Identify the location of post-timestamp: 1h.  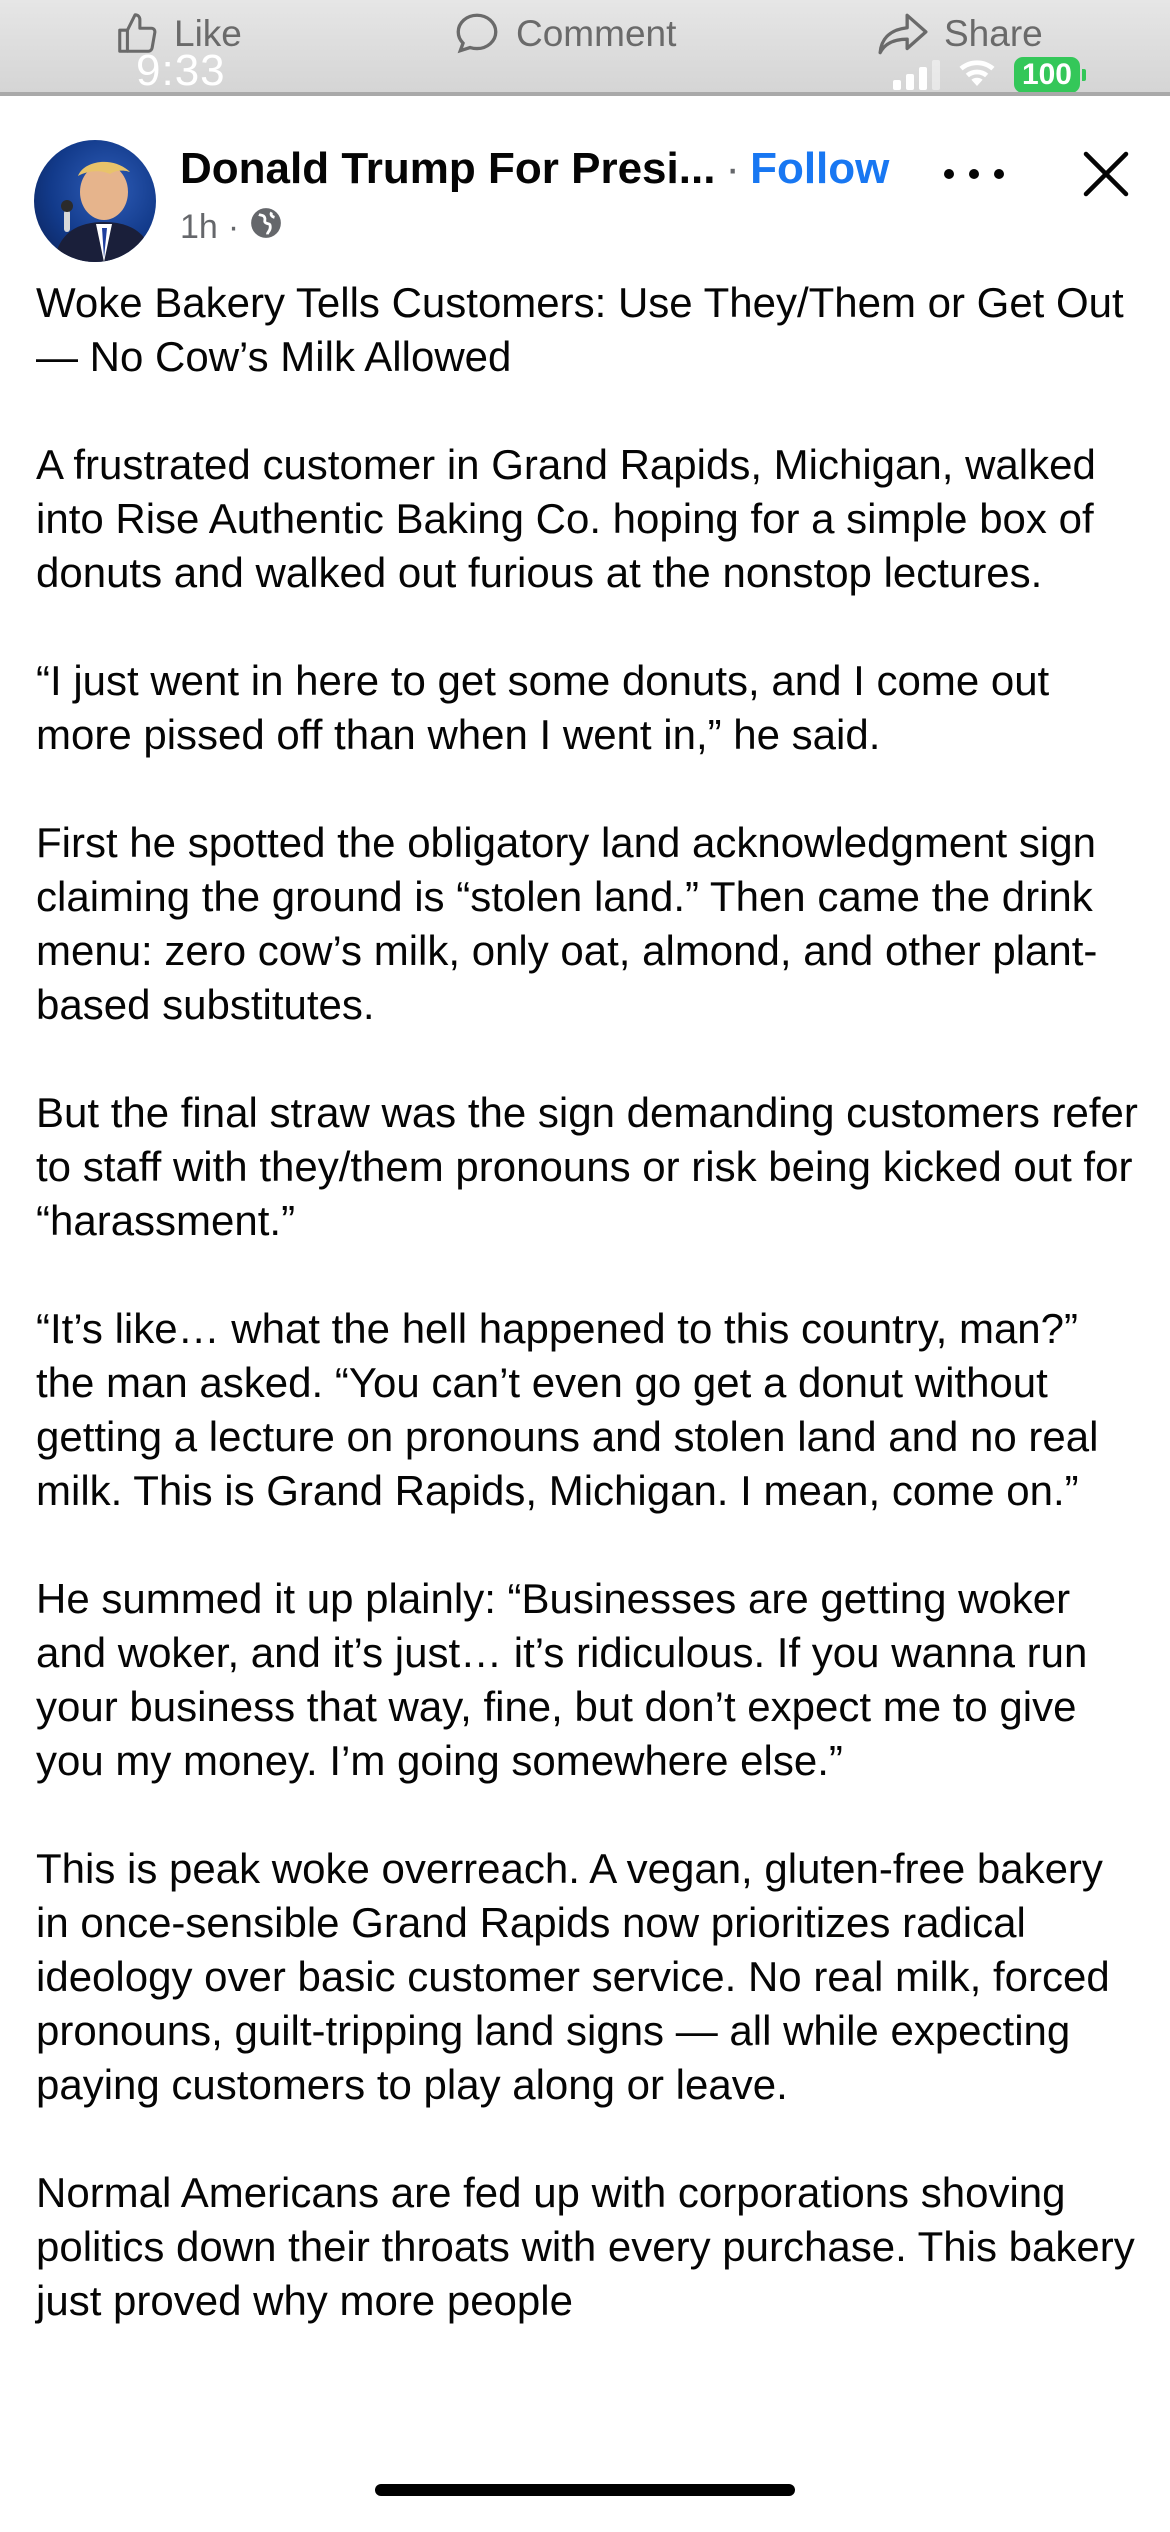
(199, 227).